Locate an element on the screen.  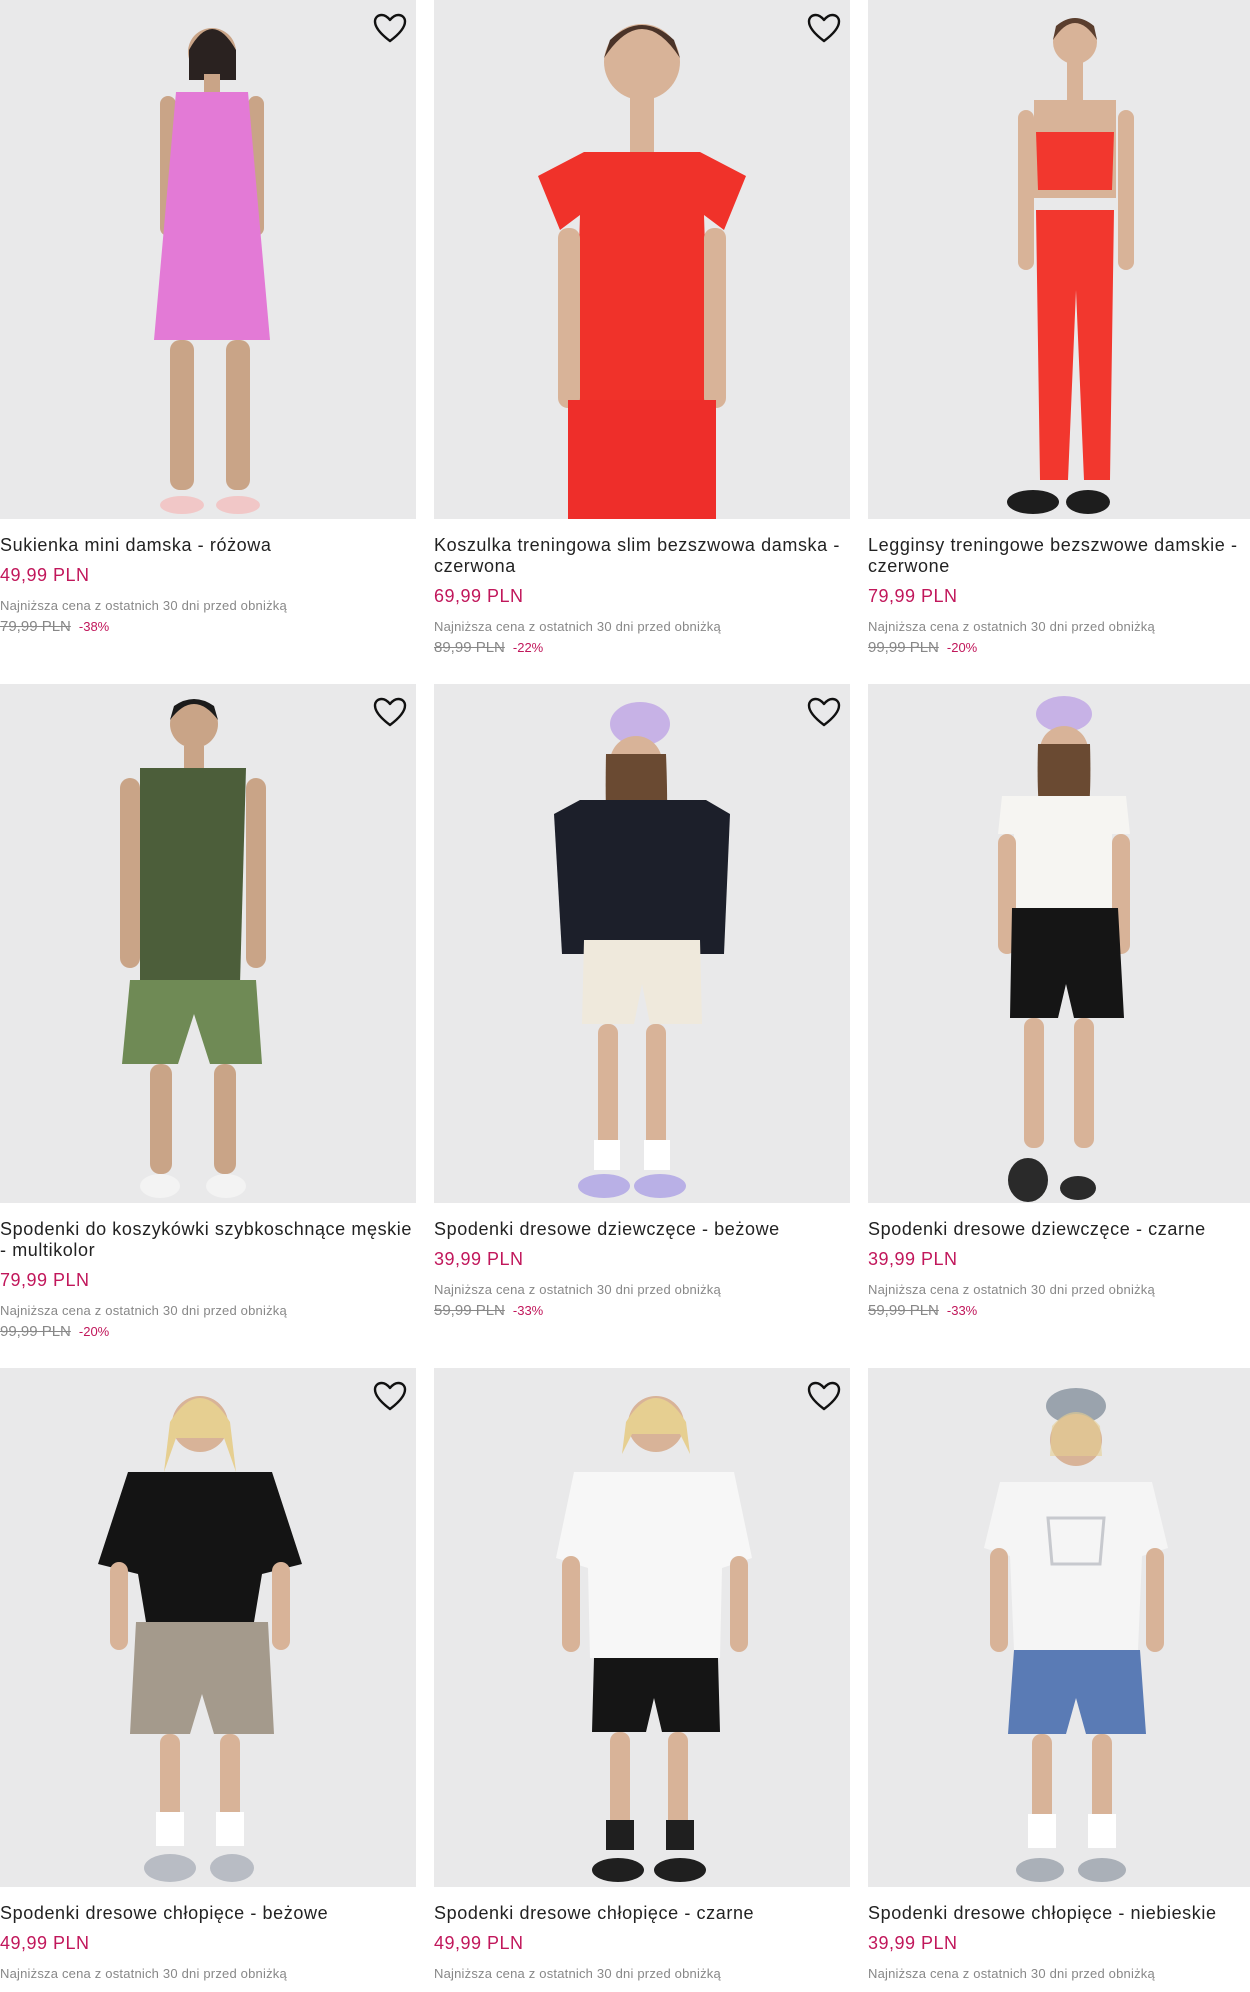
old-price-row: 79,99 PLN -38% is located at coordinates (208, 626).